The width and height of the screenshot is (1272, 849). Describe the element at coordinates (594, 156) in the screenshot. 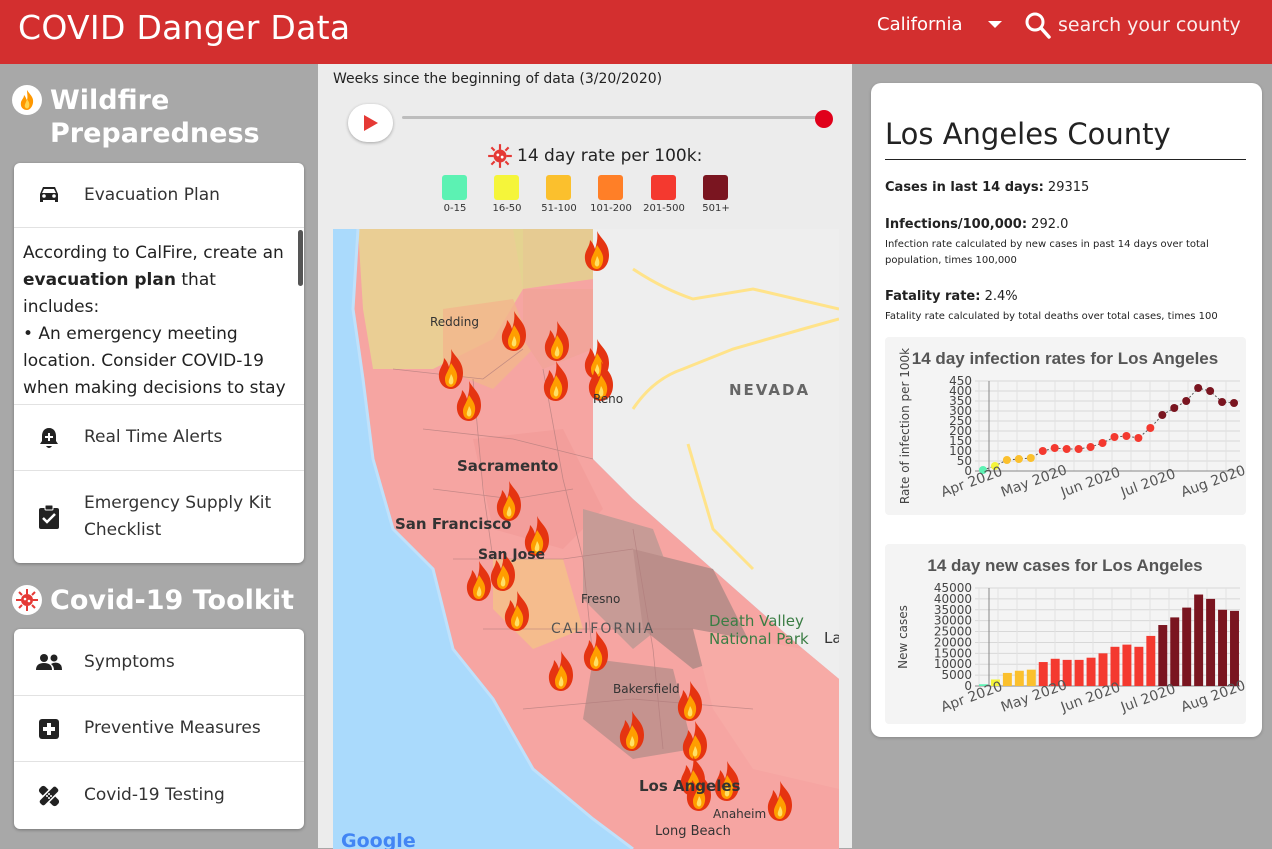

I see `legend-title: 14 day rate per 100k:` at that location.